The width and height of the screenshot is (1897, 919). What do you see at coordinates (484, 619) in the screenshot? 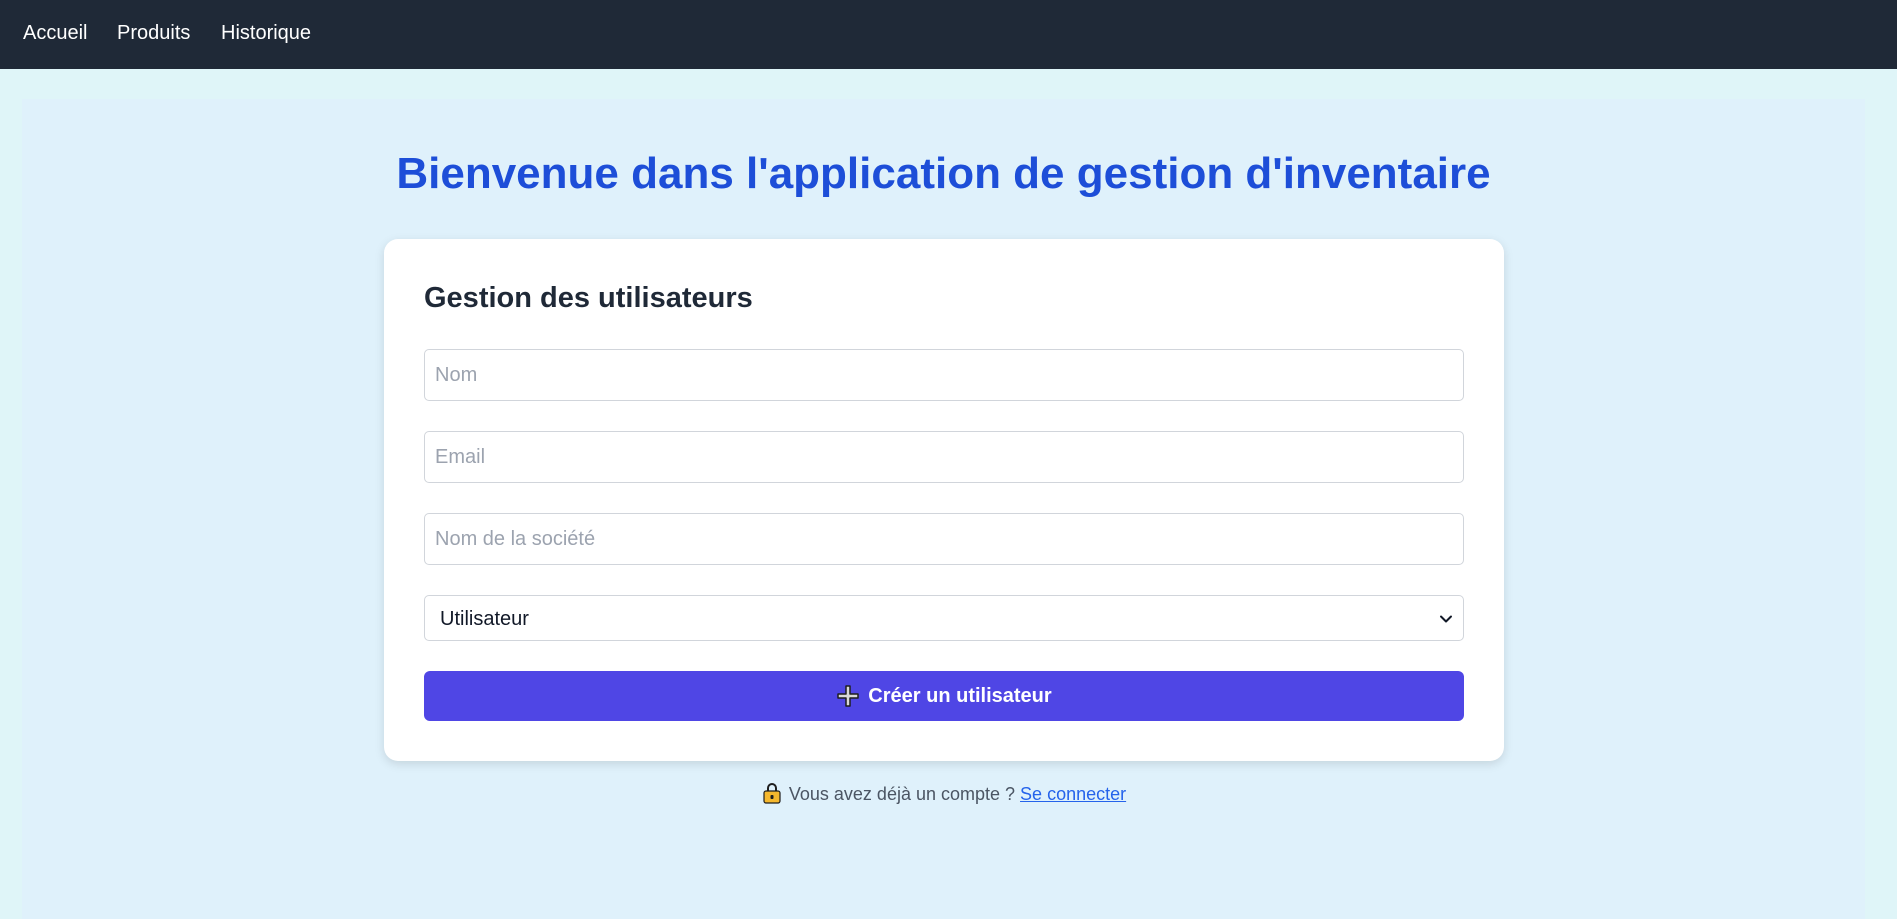
I see `role-select-value: Utilisateur` at bounding box center [484, 619].